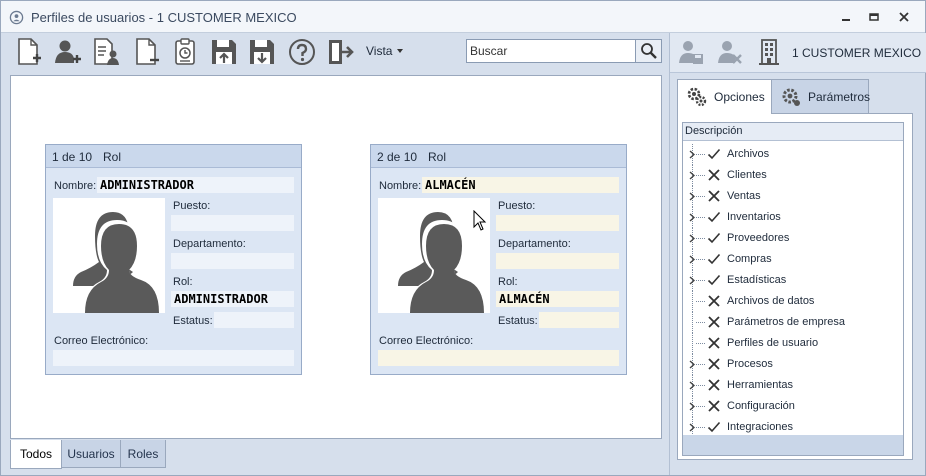 The width and height of the screenshot is (926, 476). What do you see at coordinates (793, 280) in the screenshot?
I see `option-row: Estadísticas` at bounding box center [793, 280].